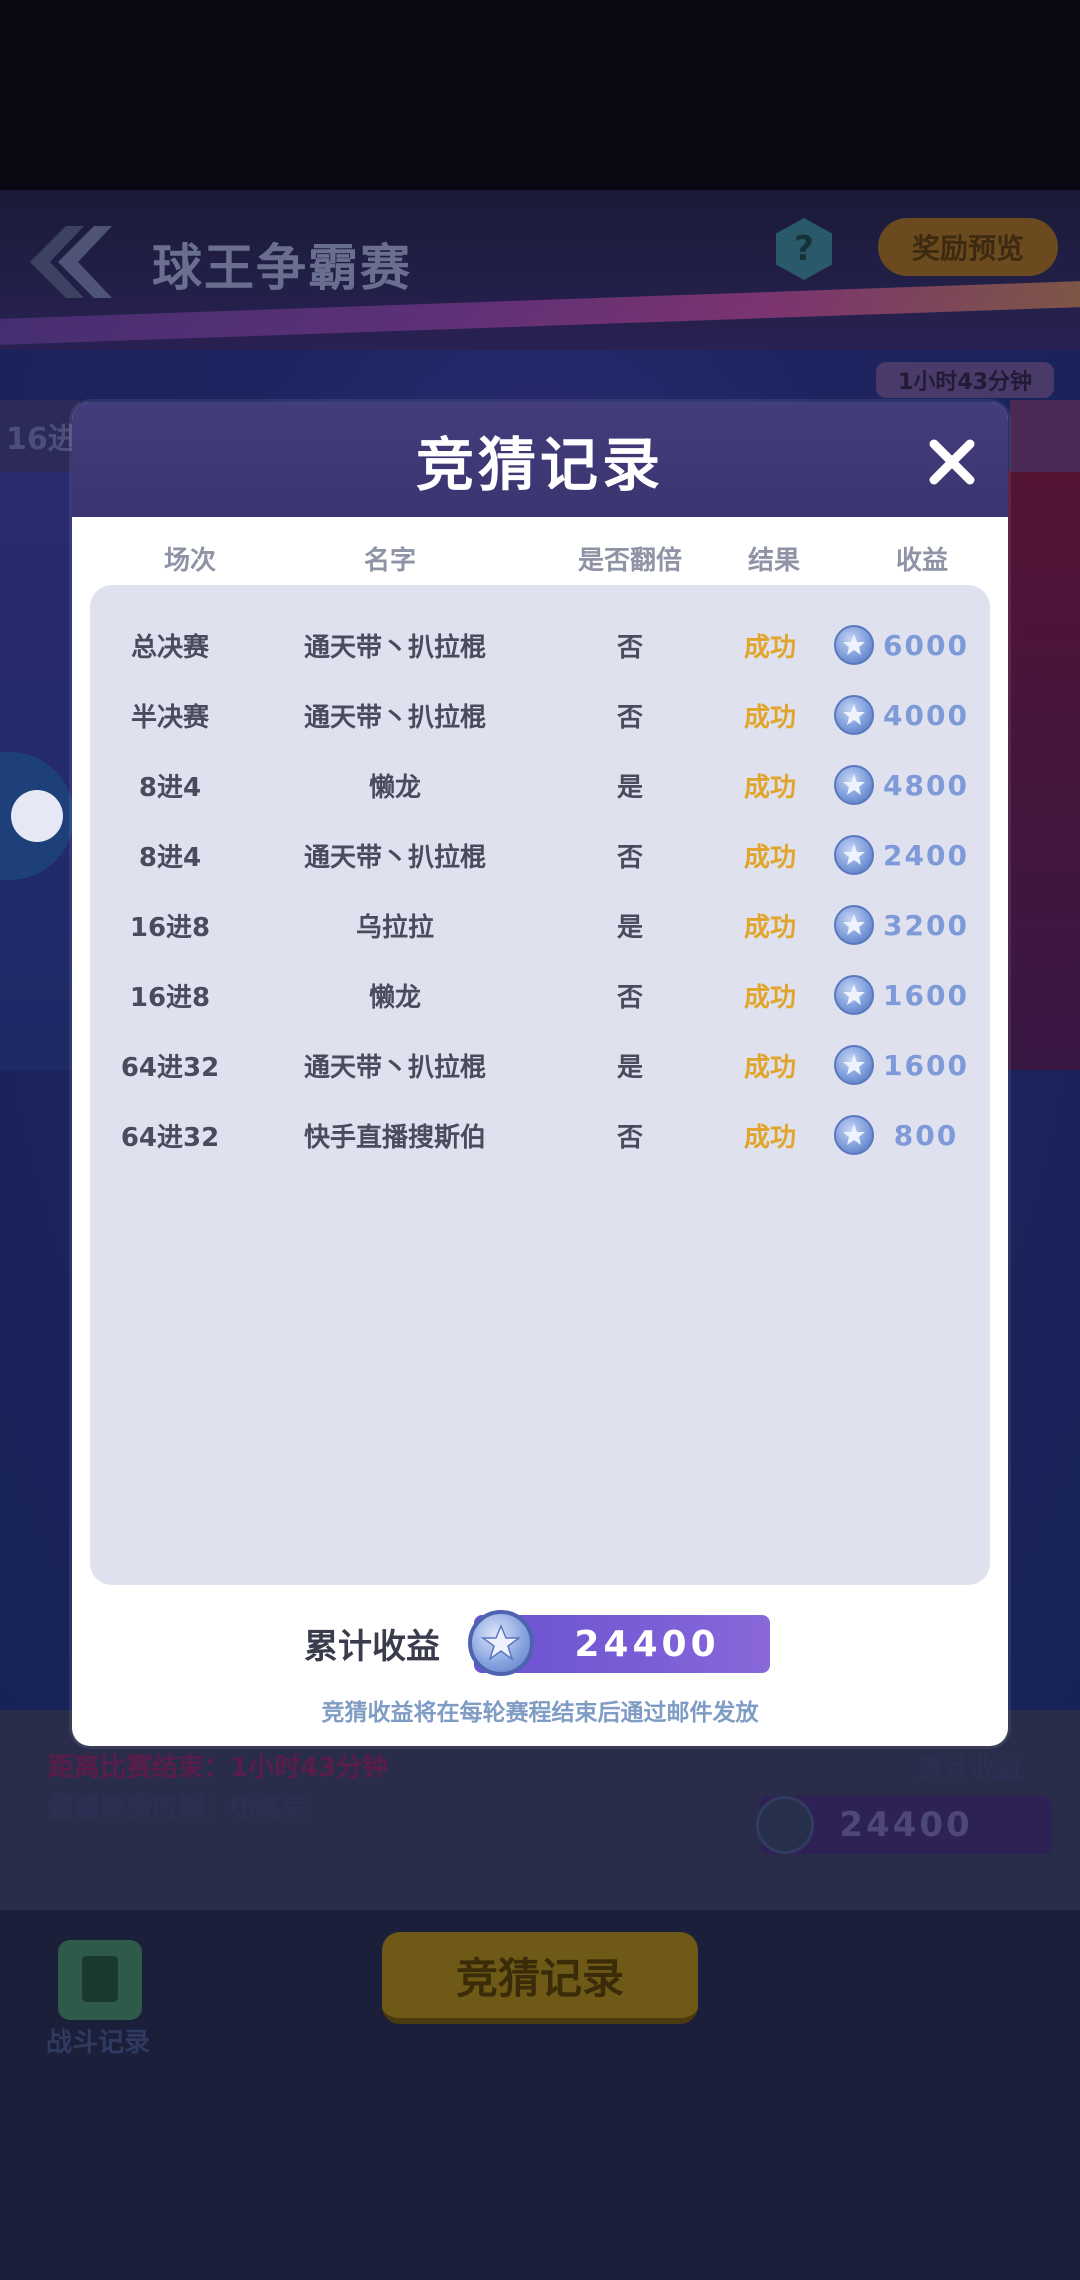 The height and width of the screenshot is (2280, 1080). Describe the element at coordinates (389, 560) in the screenshot. I see `column-header-name: 名字` at that location.